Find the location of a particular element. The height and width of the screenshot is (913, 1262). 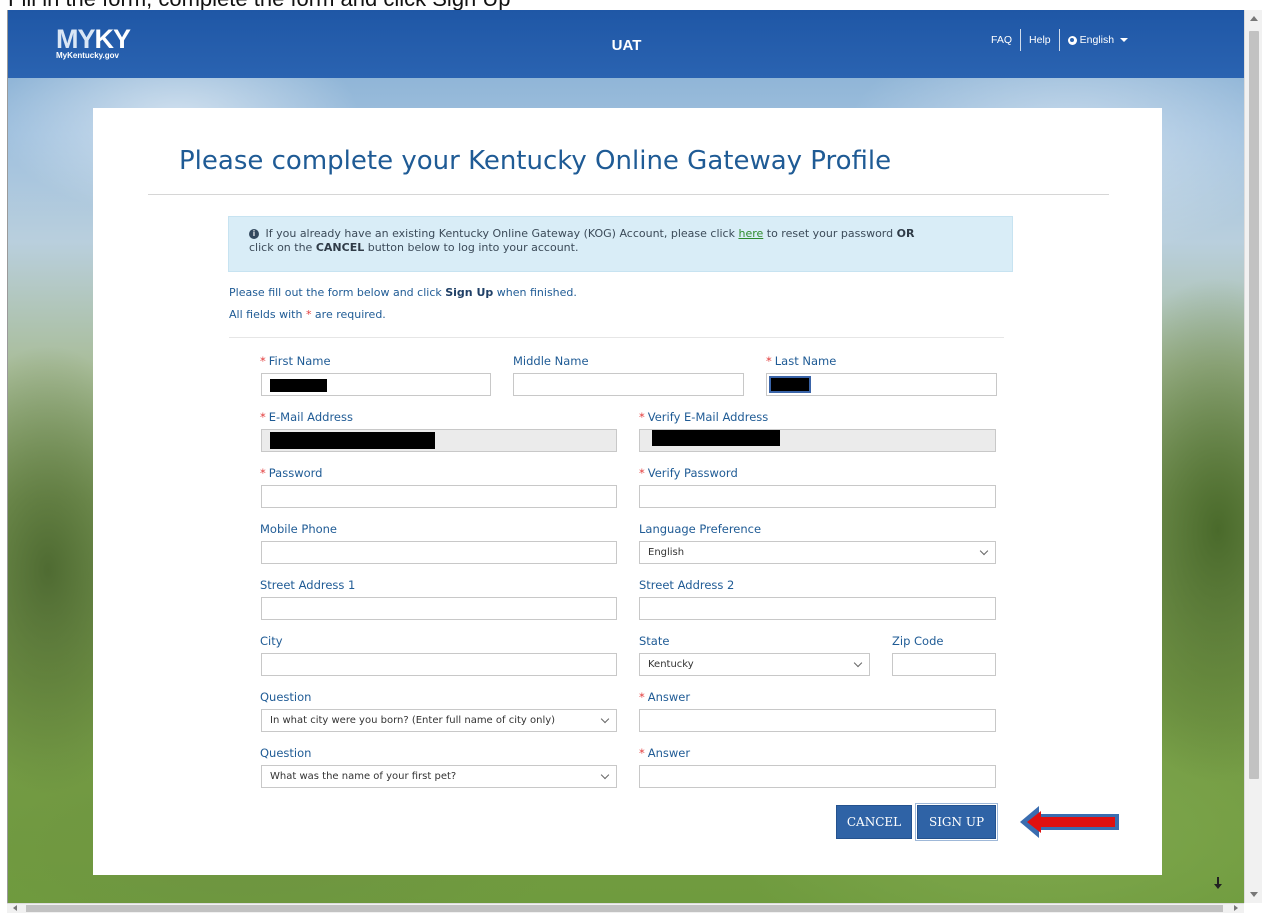

caret-down-icon is located at coordinates (1124, 40).